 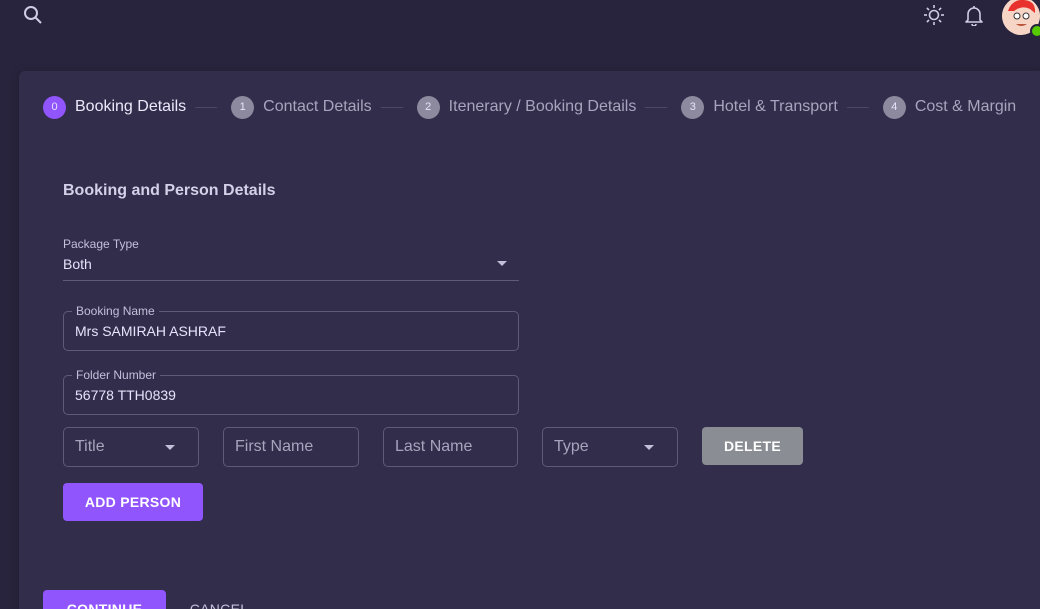 What do you see at coordinates (974, 15) in the screenshot?
I see `bell-icon` at bounding box center [974, 15].